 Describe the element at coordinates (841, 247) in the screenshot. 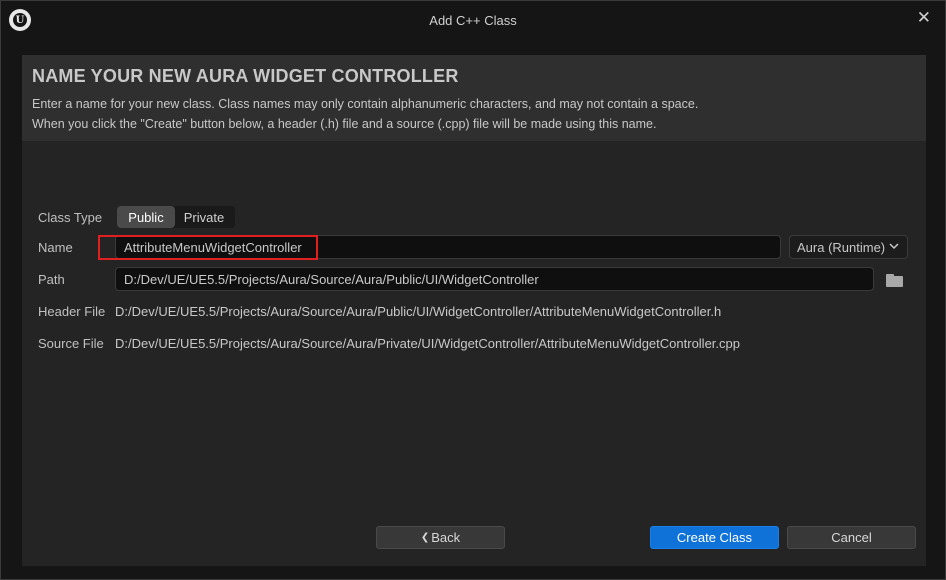

I see `module-value: Aura (Runtime)` at that location.